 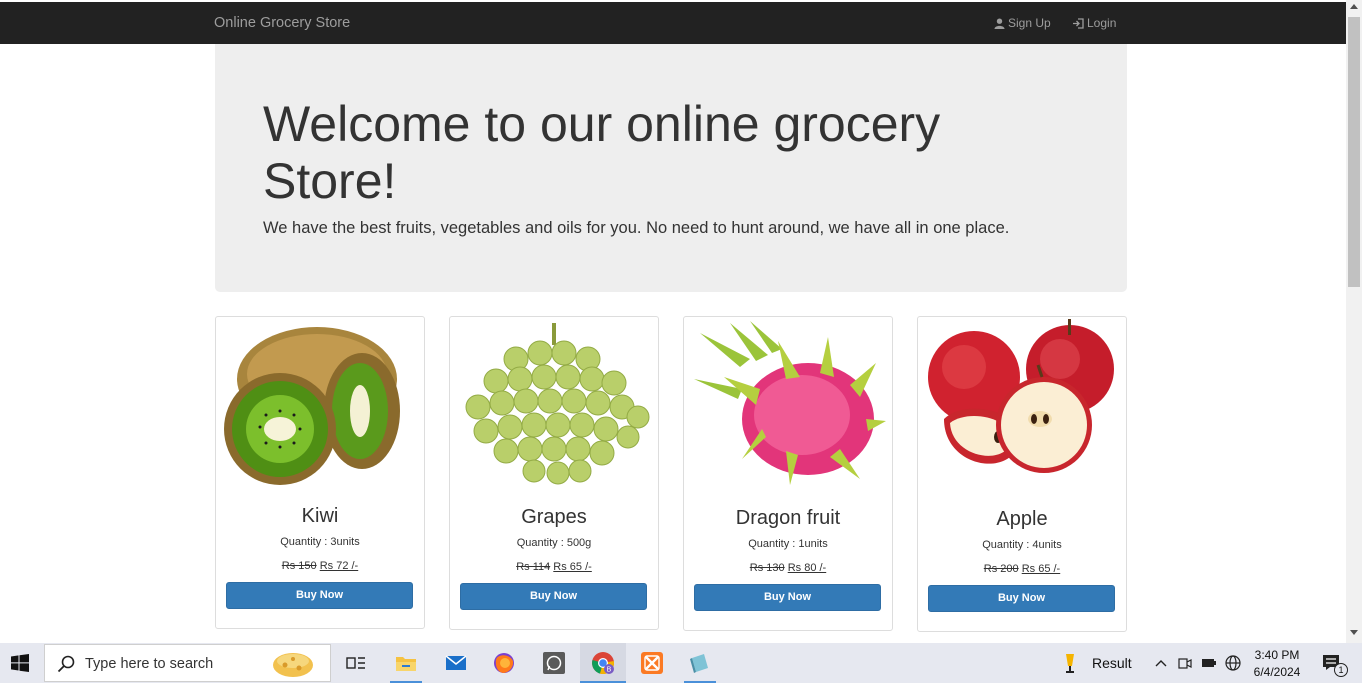 I want to click on app-button, so click(x=700, y=663).